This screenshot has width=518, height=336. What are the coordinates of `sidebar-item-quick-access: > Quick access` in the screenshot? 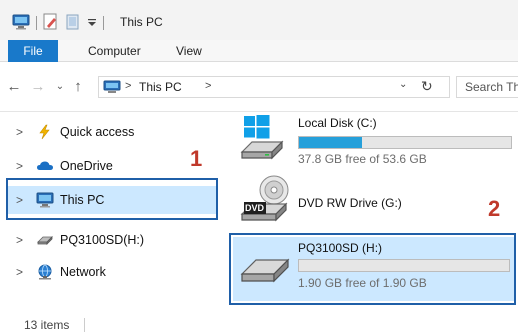 It's located at (111, 132).